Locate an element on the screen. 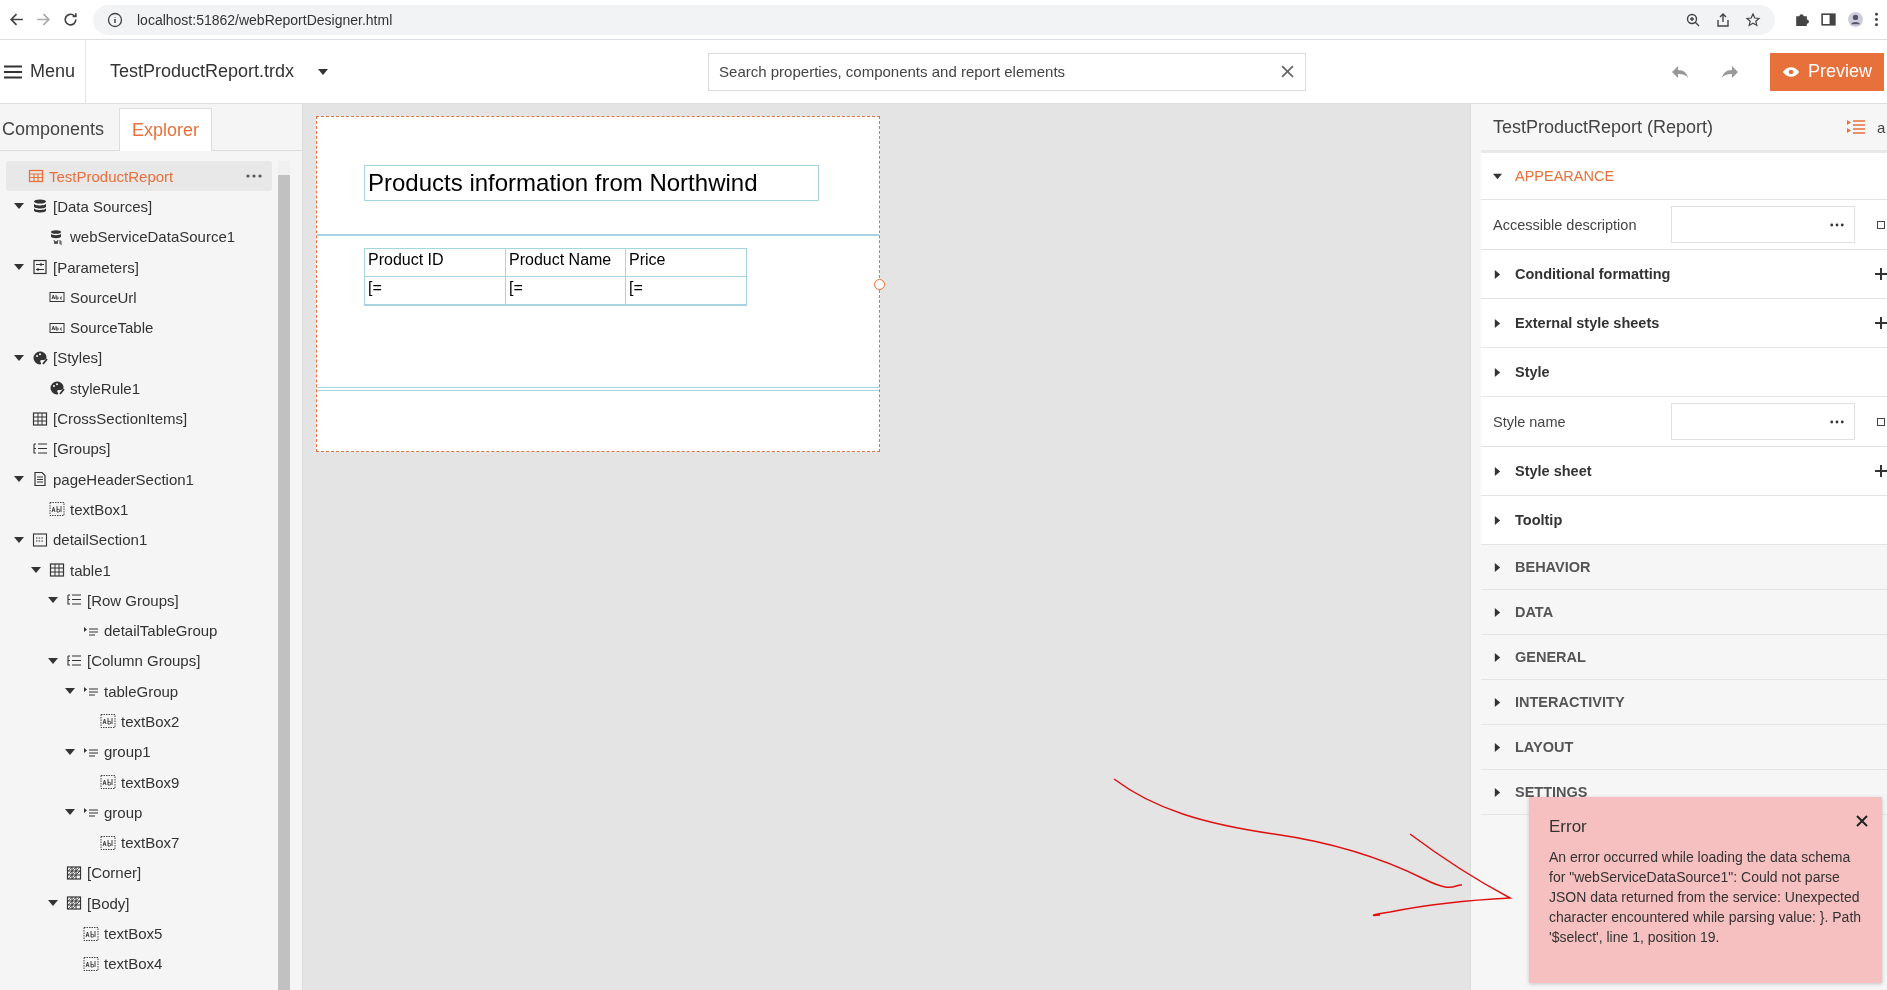 The width and height of the screenshot is (1887, 990). tree-item: [CrossSectionItems] is located at coordinates (139, 418).